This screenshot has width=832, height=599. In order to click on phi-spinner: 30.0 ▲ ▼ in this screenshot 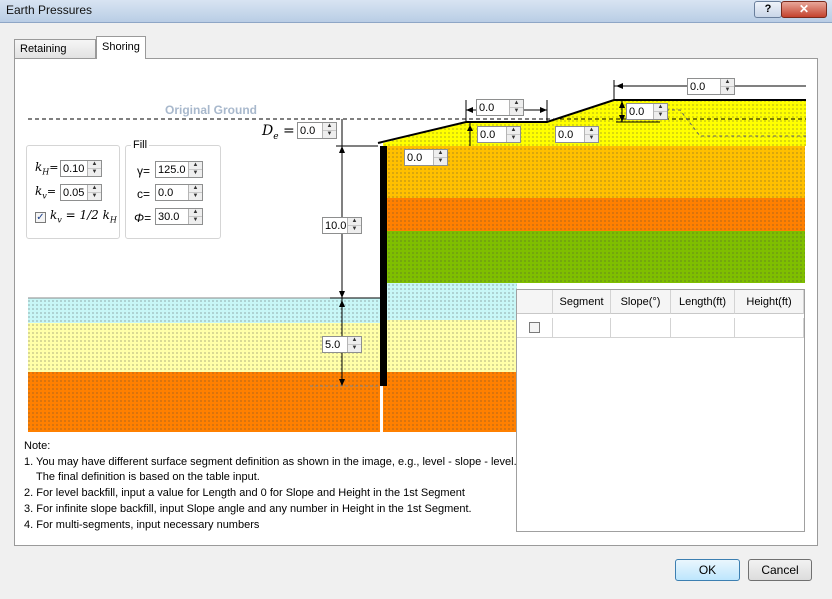, I will do `click(179, 216)`.